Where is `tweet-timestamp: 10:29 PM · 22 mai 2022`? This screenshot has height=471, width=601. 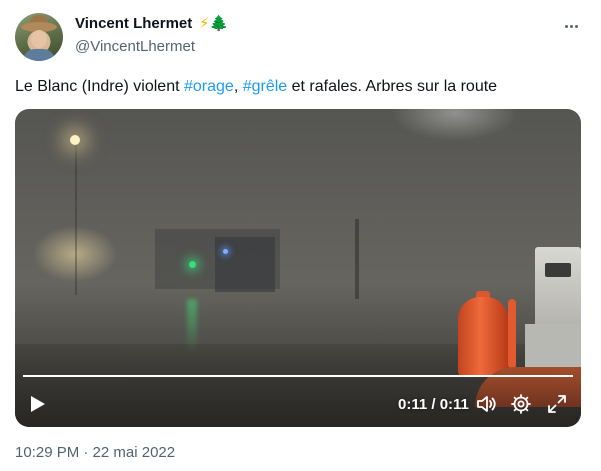 tweet-timestamp: 10:29 PM · 22 mai 2022 is located at coordinates (95, 452).